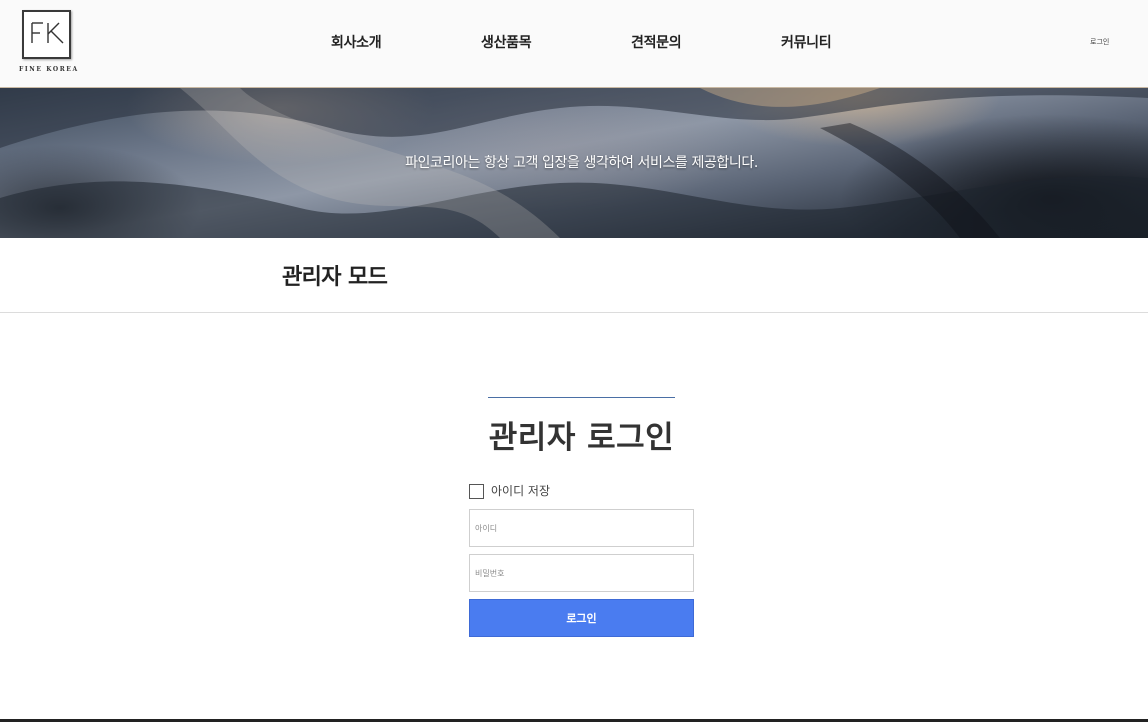  Describe the element at coordinates (1099, 42) in the screenshot. I see `header-login-link: 로그인` at that location.